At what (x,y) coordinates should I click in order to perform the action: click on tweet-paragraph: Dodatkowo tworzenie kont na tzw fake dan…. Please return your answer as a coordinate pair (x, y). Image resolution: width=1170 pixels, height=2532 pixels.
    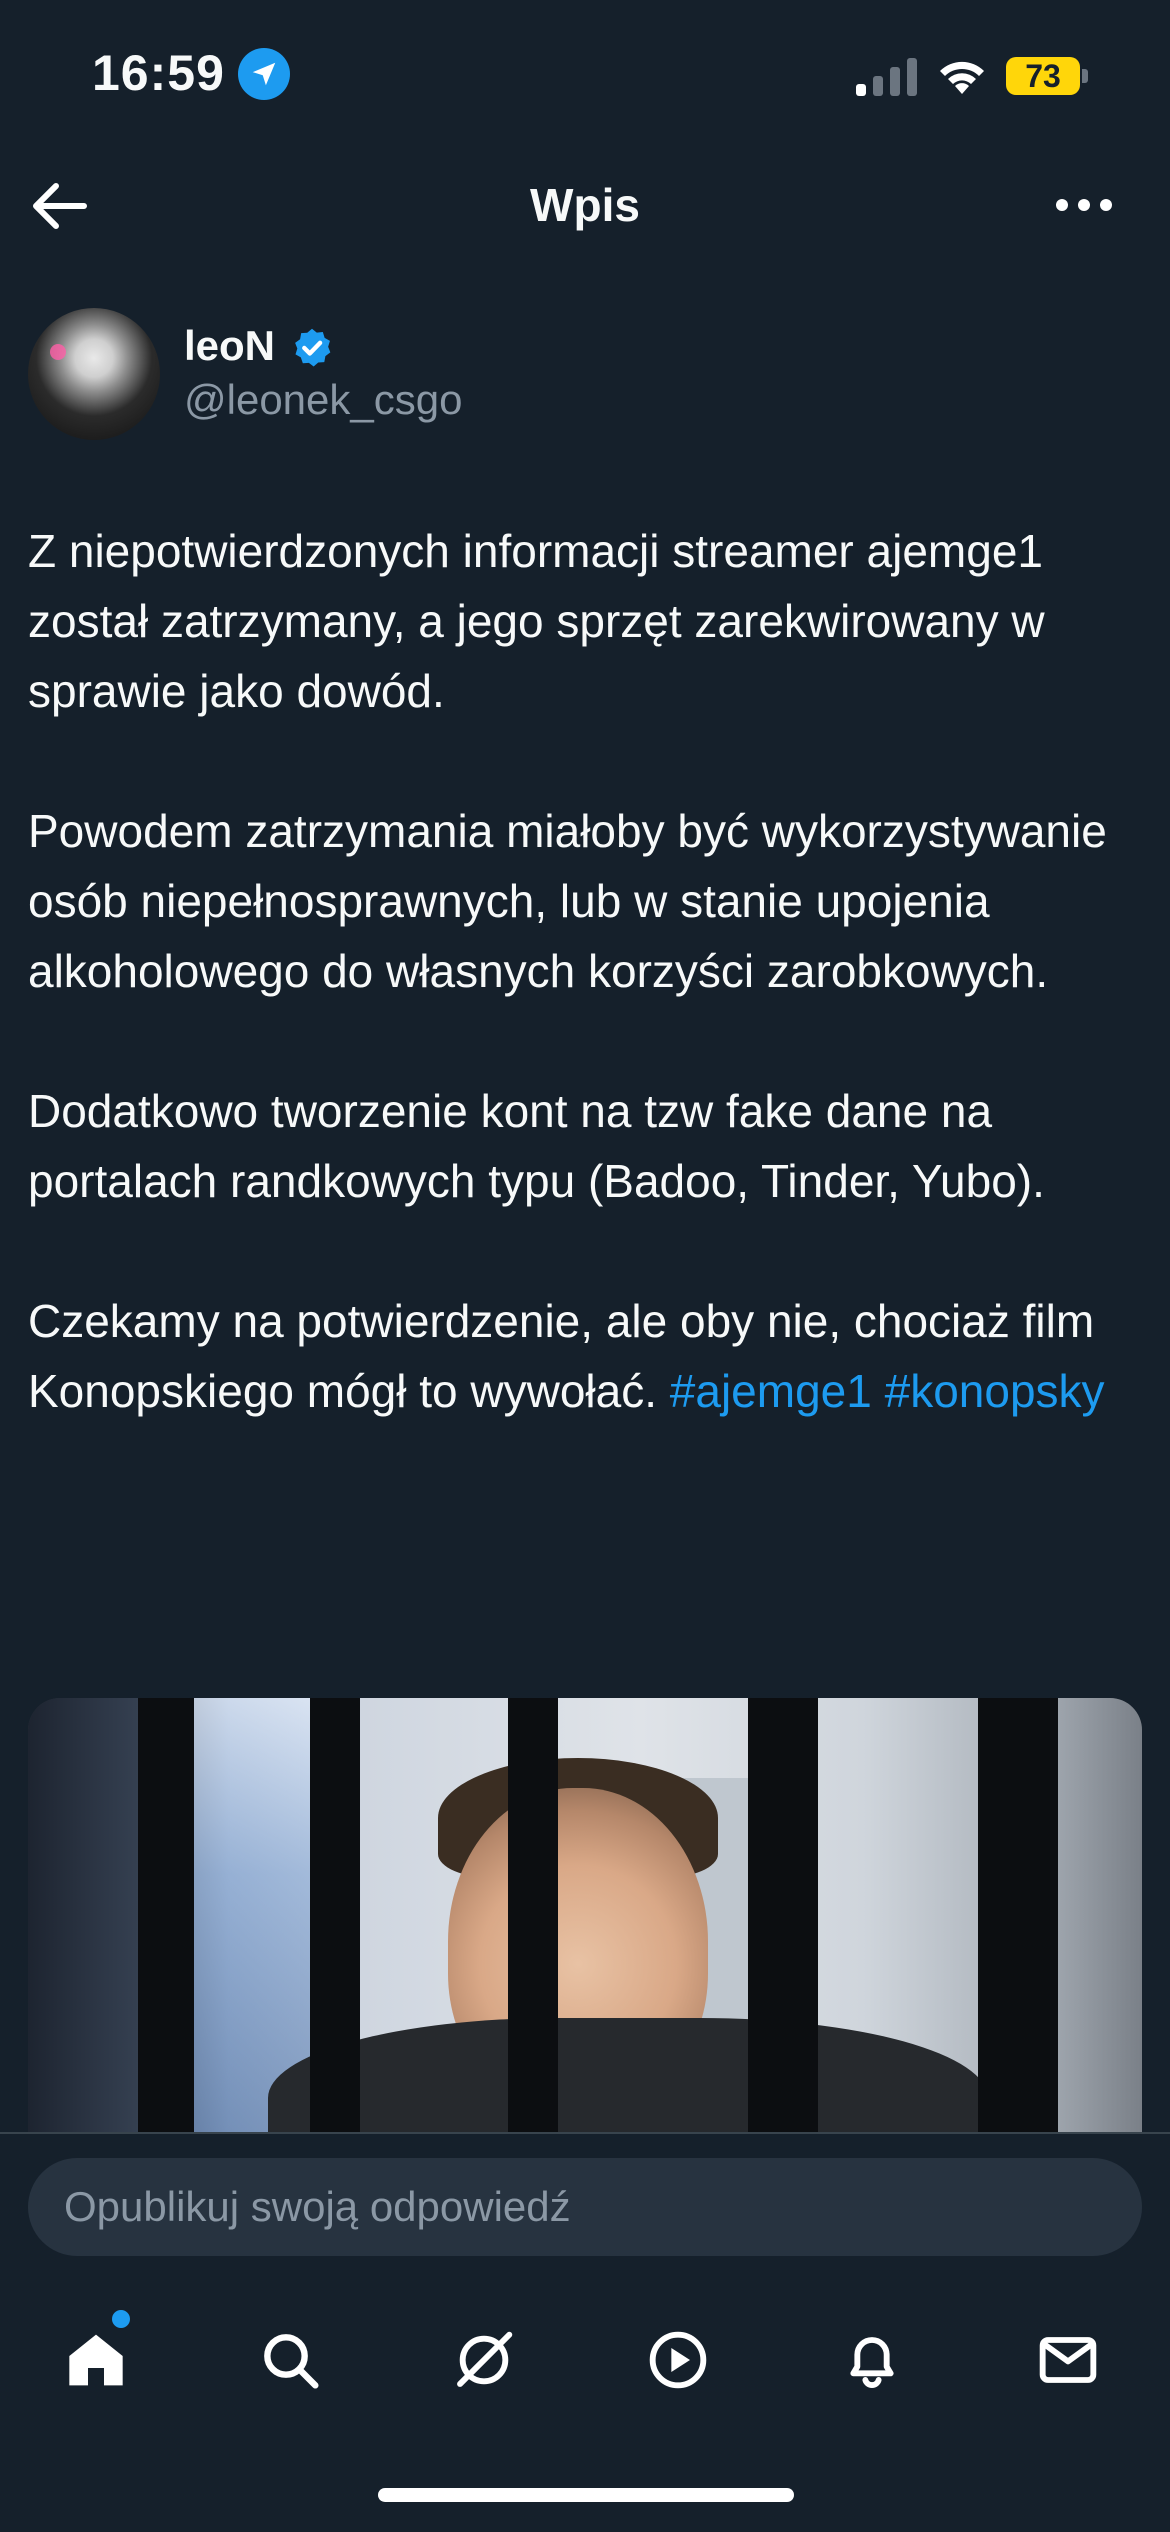
    Looking at the image, I should click on (536, 1146).